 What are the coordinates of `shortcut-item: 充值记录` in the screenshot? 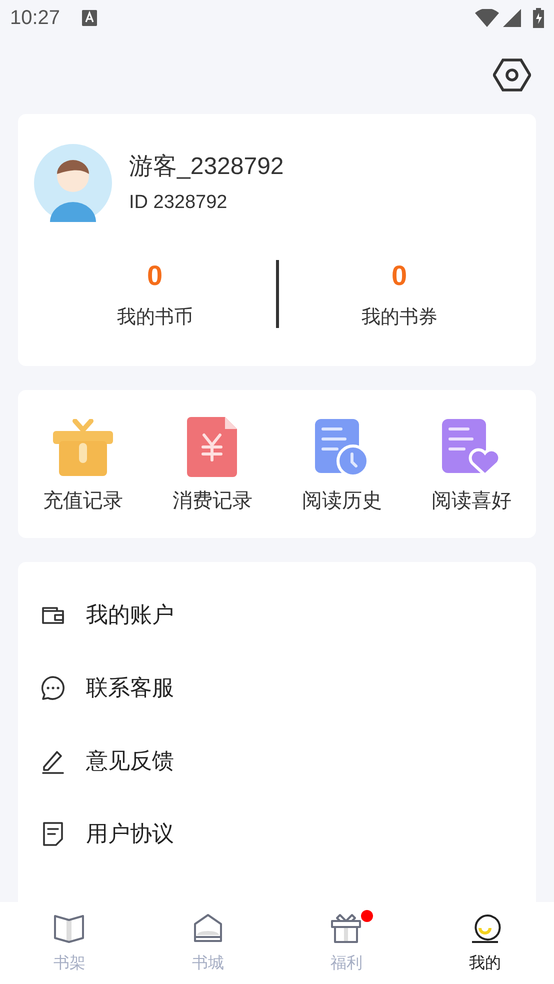 It's located at (83, 464).